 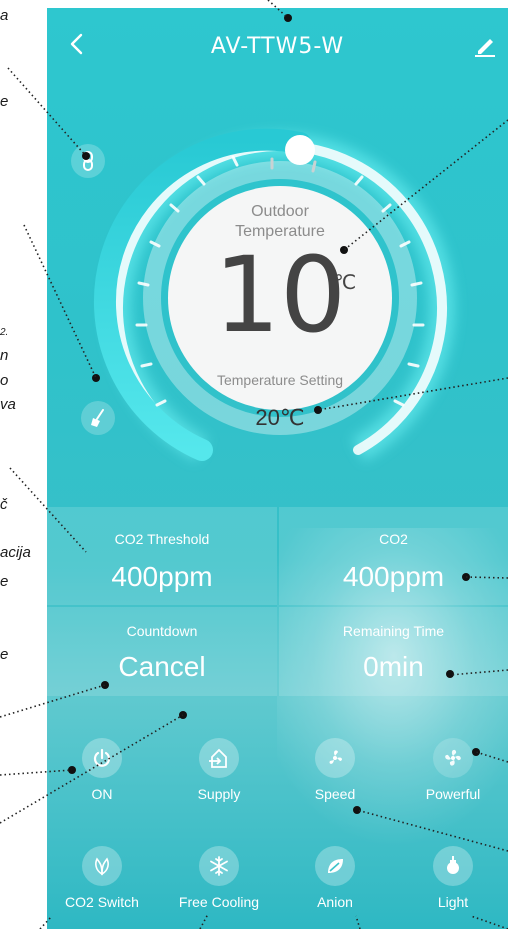 I want to click on outdoor-label-line1: Outdoor, so click(x=280, y=211).